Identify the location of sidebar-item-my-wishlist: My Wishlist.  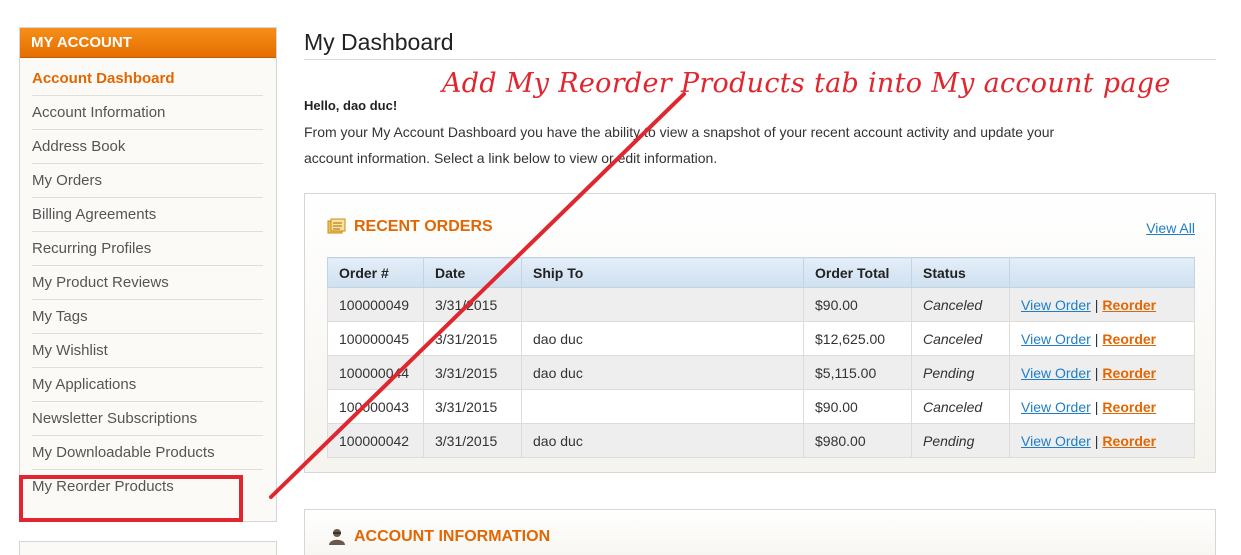
(147, 351).